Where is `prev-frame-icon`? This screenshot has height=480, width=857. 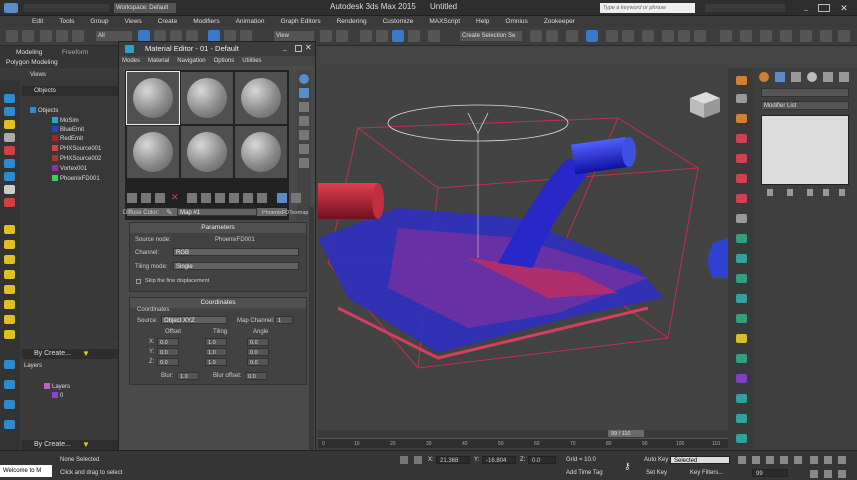
prev-frame-icon is located at coordinates (756, 460).